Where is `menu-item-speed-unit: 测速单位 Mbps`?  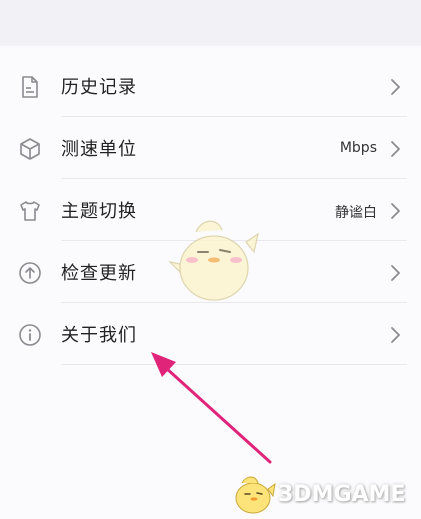
menu-item-speed-unit: 测速单位 Mbps is located at coordinates (210, 148).